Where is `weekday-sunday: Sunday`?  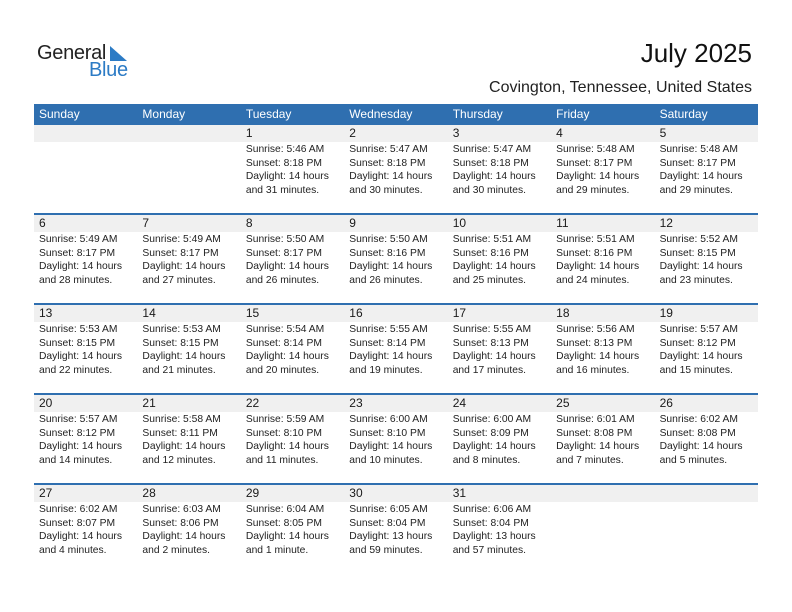 weekday-sunday: Sunday is located at coordinates (59, 114).